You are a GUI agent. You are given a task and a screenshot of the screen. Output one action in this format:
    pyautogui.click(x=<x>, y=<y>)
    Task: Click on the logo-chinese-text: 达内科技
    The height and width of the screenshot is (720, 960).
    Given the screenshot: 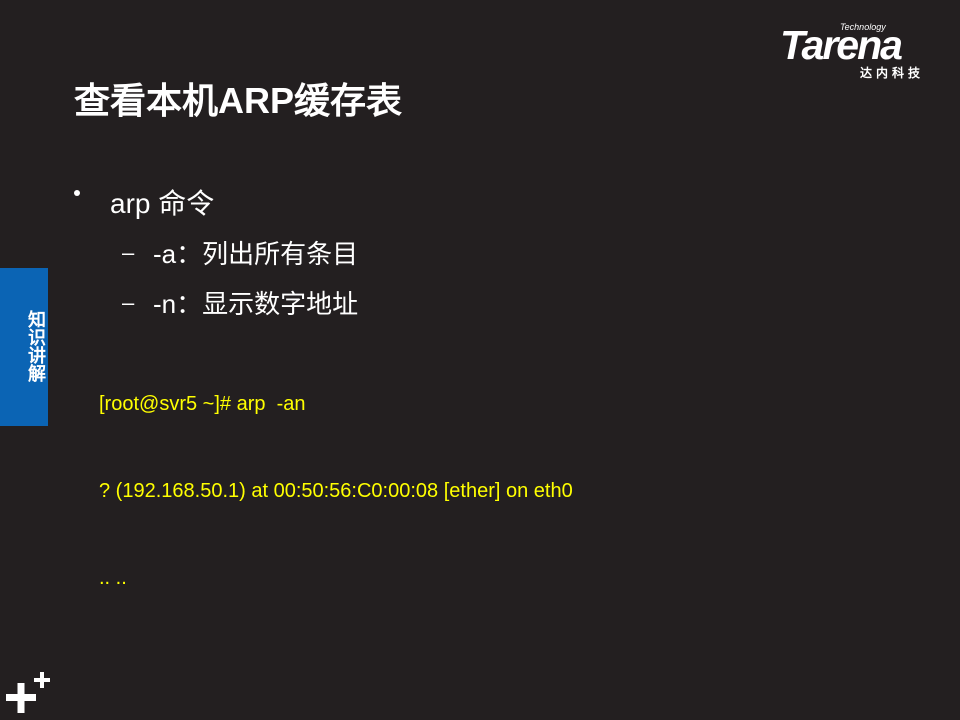 What is the action you would take?
    pyautogui.click(x=892, y=73)
    